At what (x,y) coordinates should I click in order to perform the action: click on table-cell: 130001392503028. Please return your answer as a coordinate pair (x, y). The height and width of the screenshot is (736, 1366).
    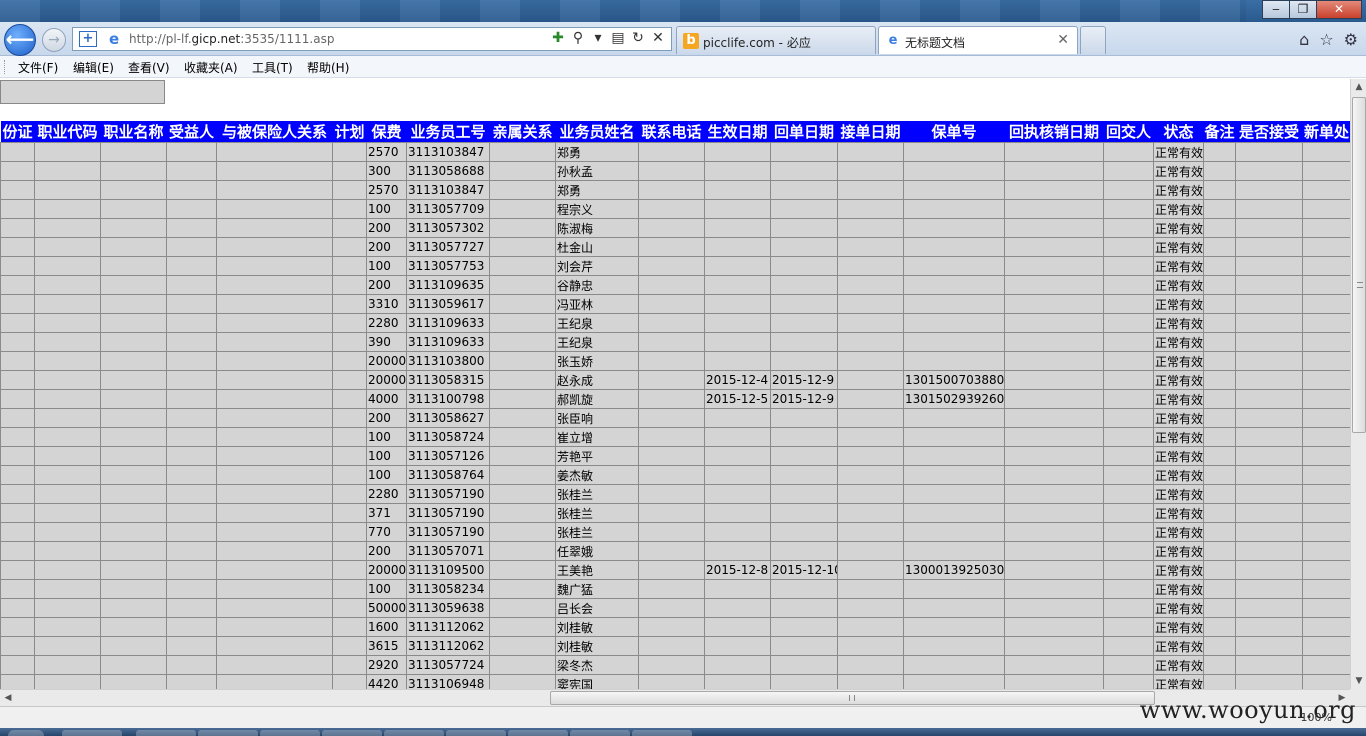
    Looking at the image, I should click on (954, 570).